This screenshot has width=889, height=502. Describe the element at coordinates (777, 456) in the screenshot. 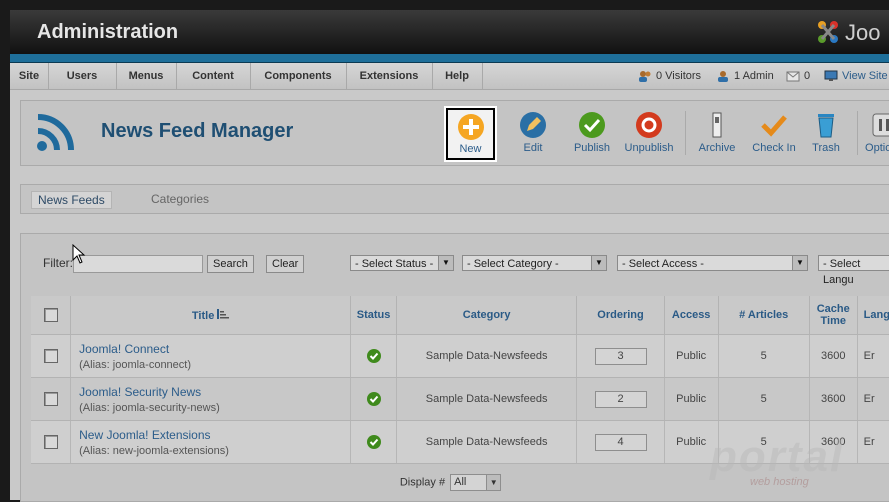

I see `watermark-text: portal` at that location.